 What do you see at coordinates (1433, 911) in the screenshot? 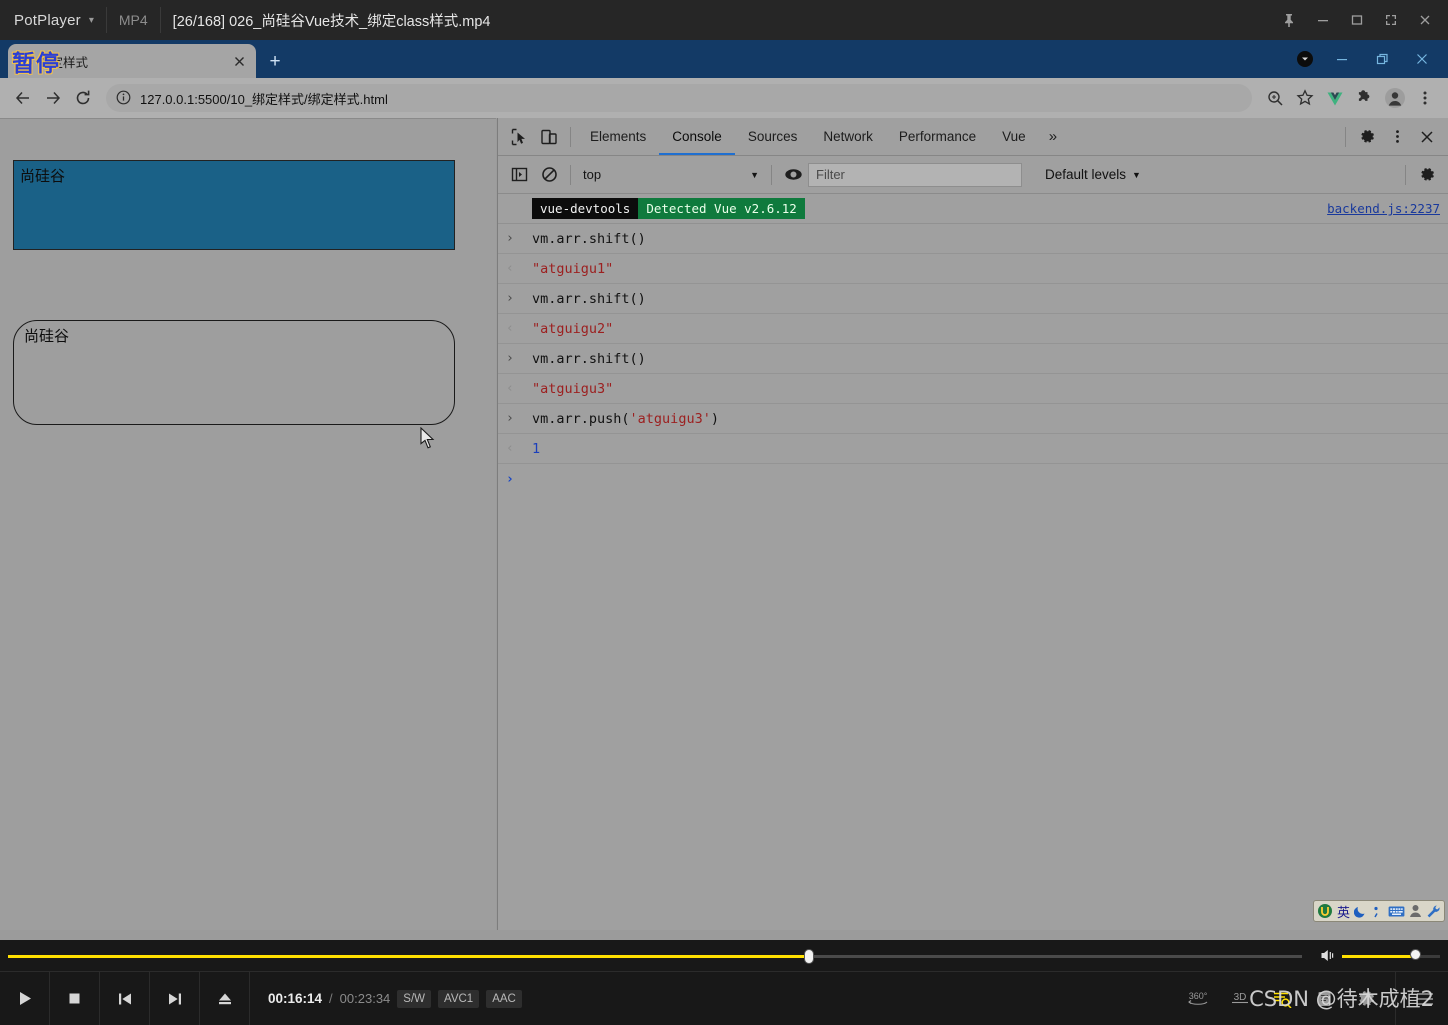
I see `ime-tools-icon` at bounding box center [1433, 911].